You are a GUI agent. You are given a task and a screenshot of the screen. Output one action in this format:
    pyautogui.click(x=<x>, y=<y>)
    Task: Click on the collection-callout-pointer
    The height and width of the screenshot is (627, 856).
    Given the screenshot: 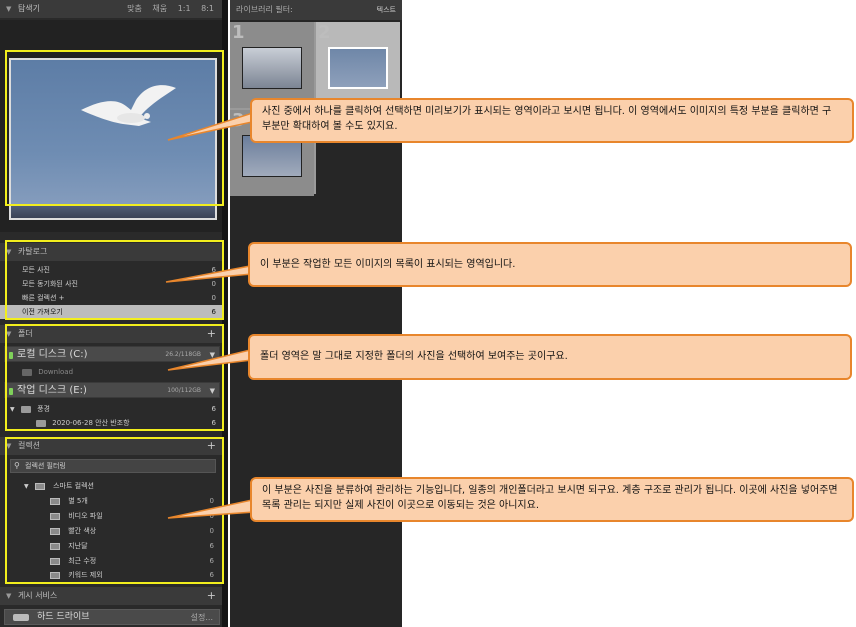 What is the action you would take?
    pyautogui.click(x=211, y=509)
    